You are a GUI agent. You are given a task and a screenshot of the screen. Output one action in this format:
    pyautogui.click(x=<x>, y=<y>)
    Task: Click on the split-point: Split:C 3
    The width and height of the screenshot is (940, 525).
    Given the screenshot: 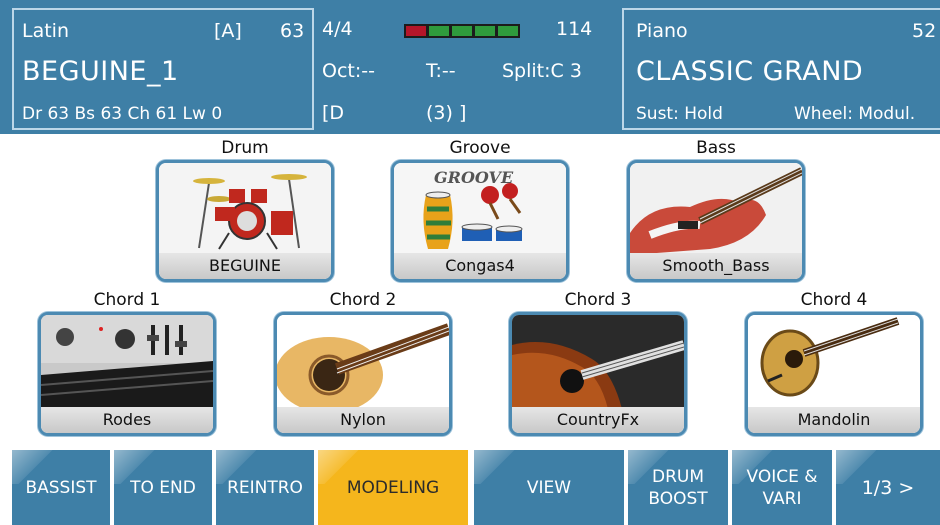 What is the action you would take?
    pyautogui.click(x=542, y=71)
    